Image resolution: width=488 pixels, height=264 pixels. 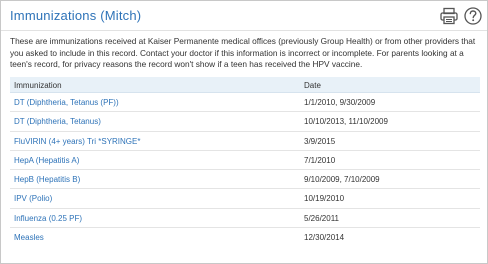 What do you see at coordinates (321, 218) in the screenshot?
I see `immunization-date: 5/26/2011` at bounding box center [321, 218].